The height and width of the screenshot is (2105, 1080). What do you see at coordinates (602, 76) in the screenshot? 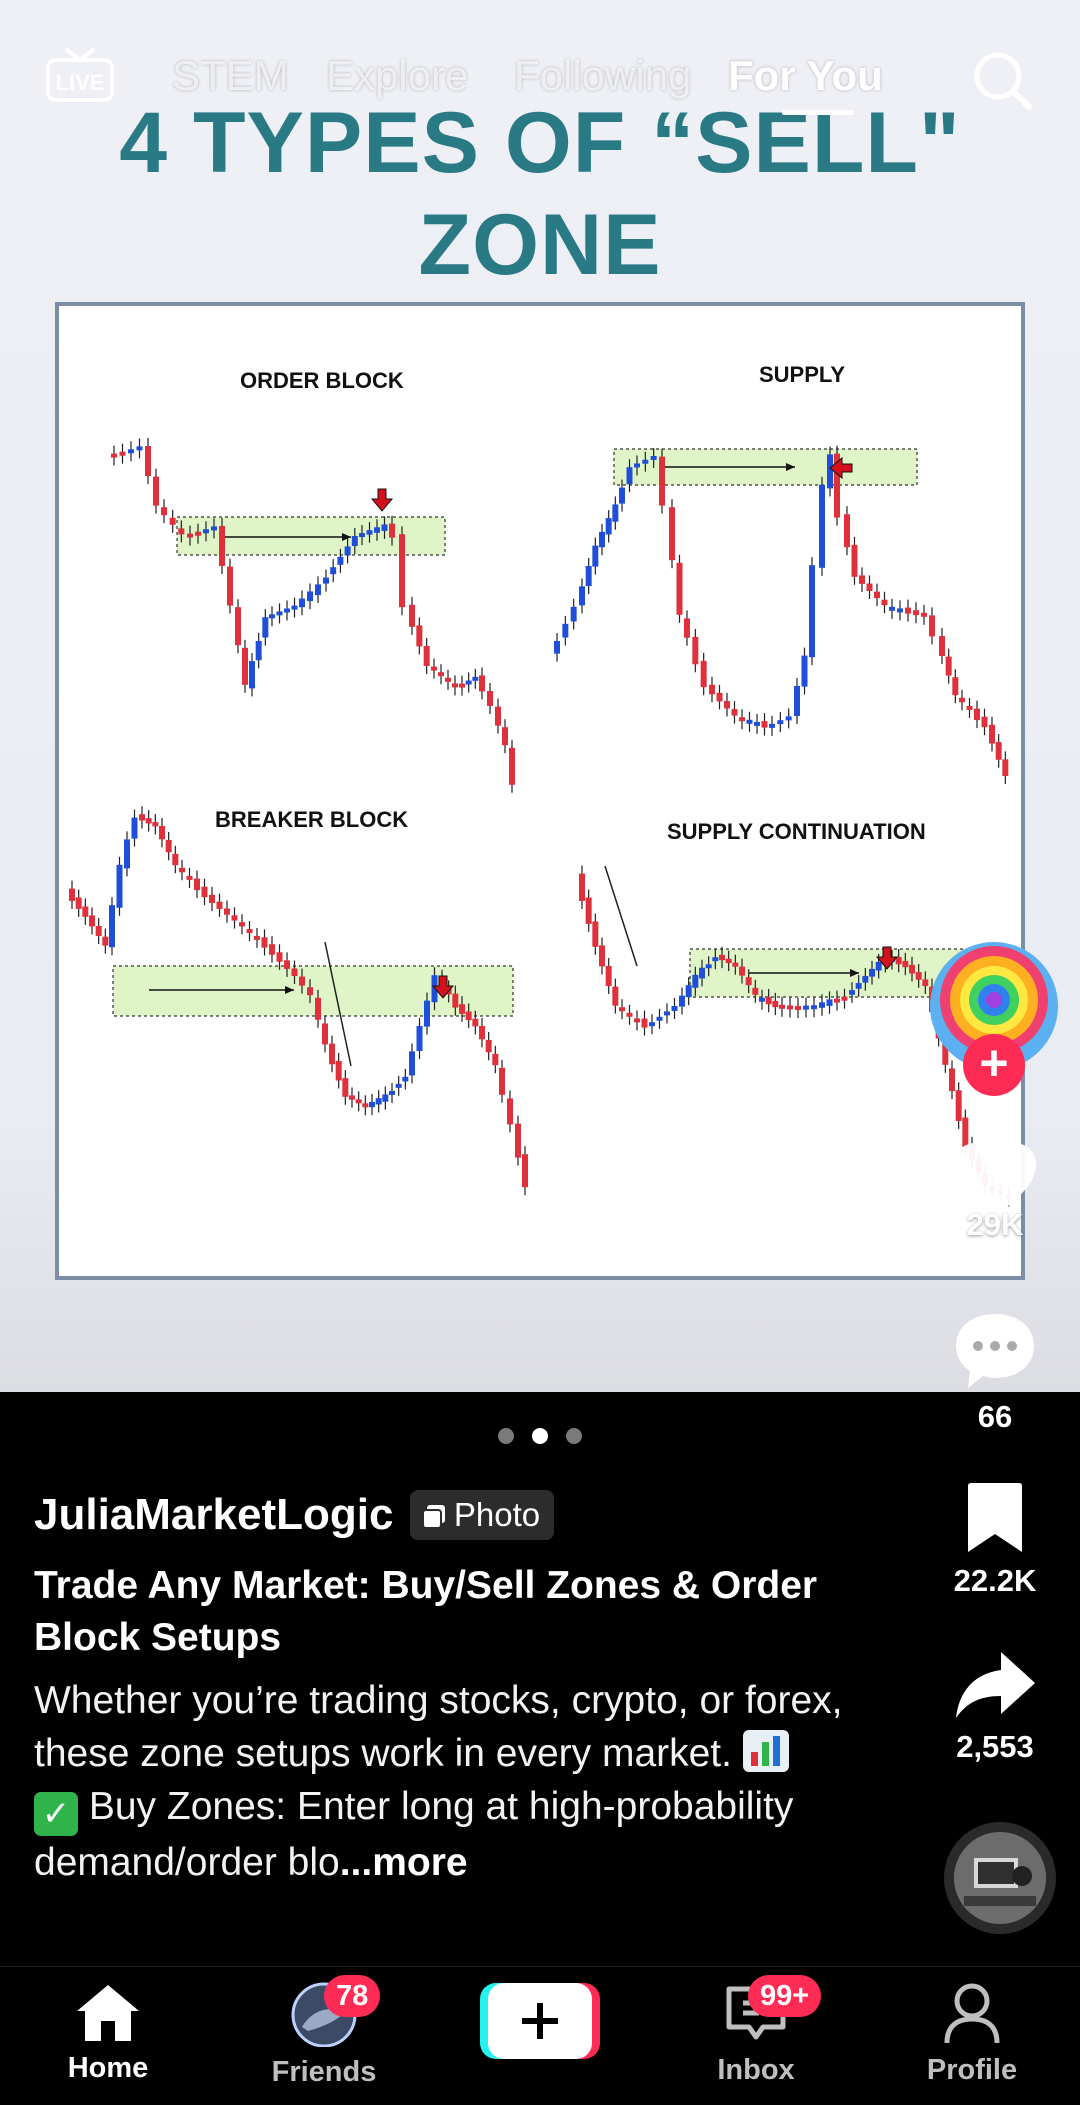
I see `tab-following: Following` at bounding box center [602, 76].